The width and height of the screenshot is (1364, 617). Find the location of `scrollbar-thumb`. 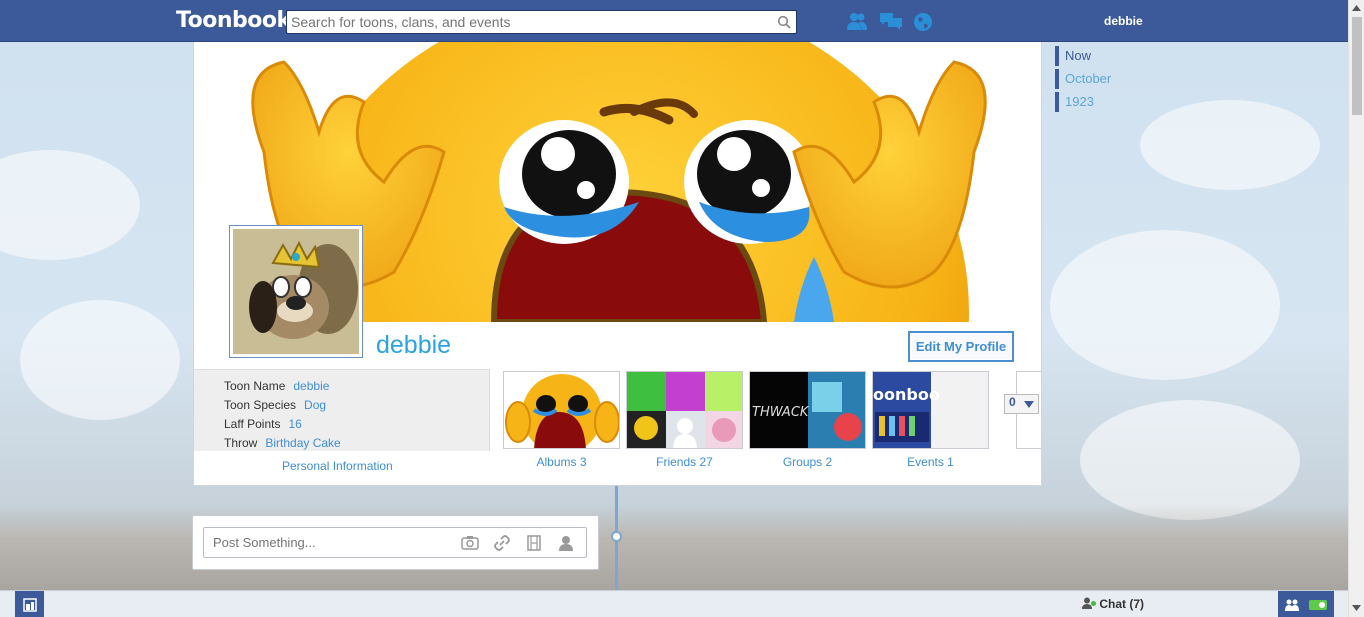

scrollbar-thumb is located at coordinates (1357, 66).